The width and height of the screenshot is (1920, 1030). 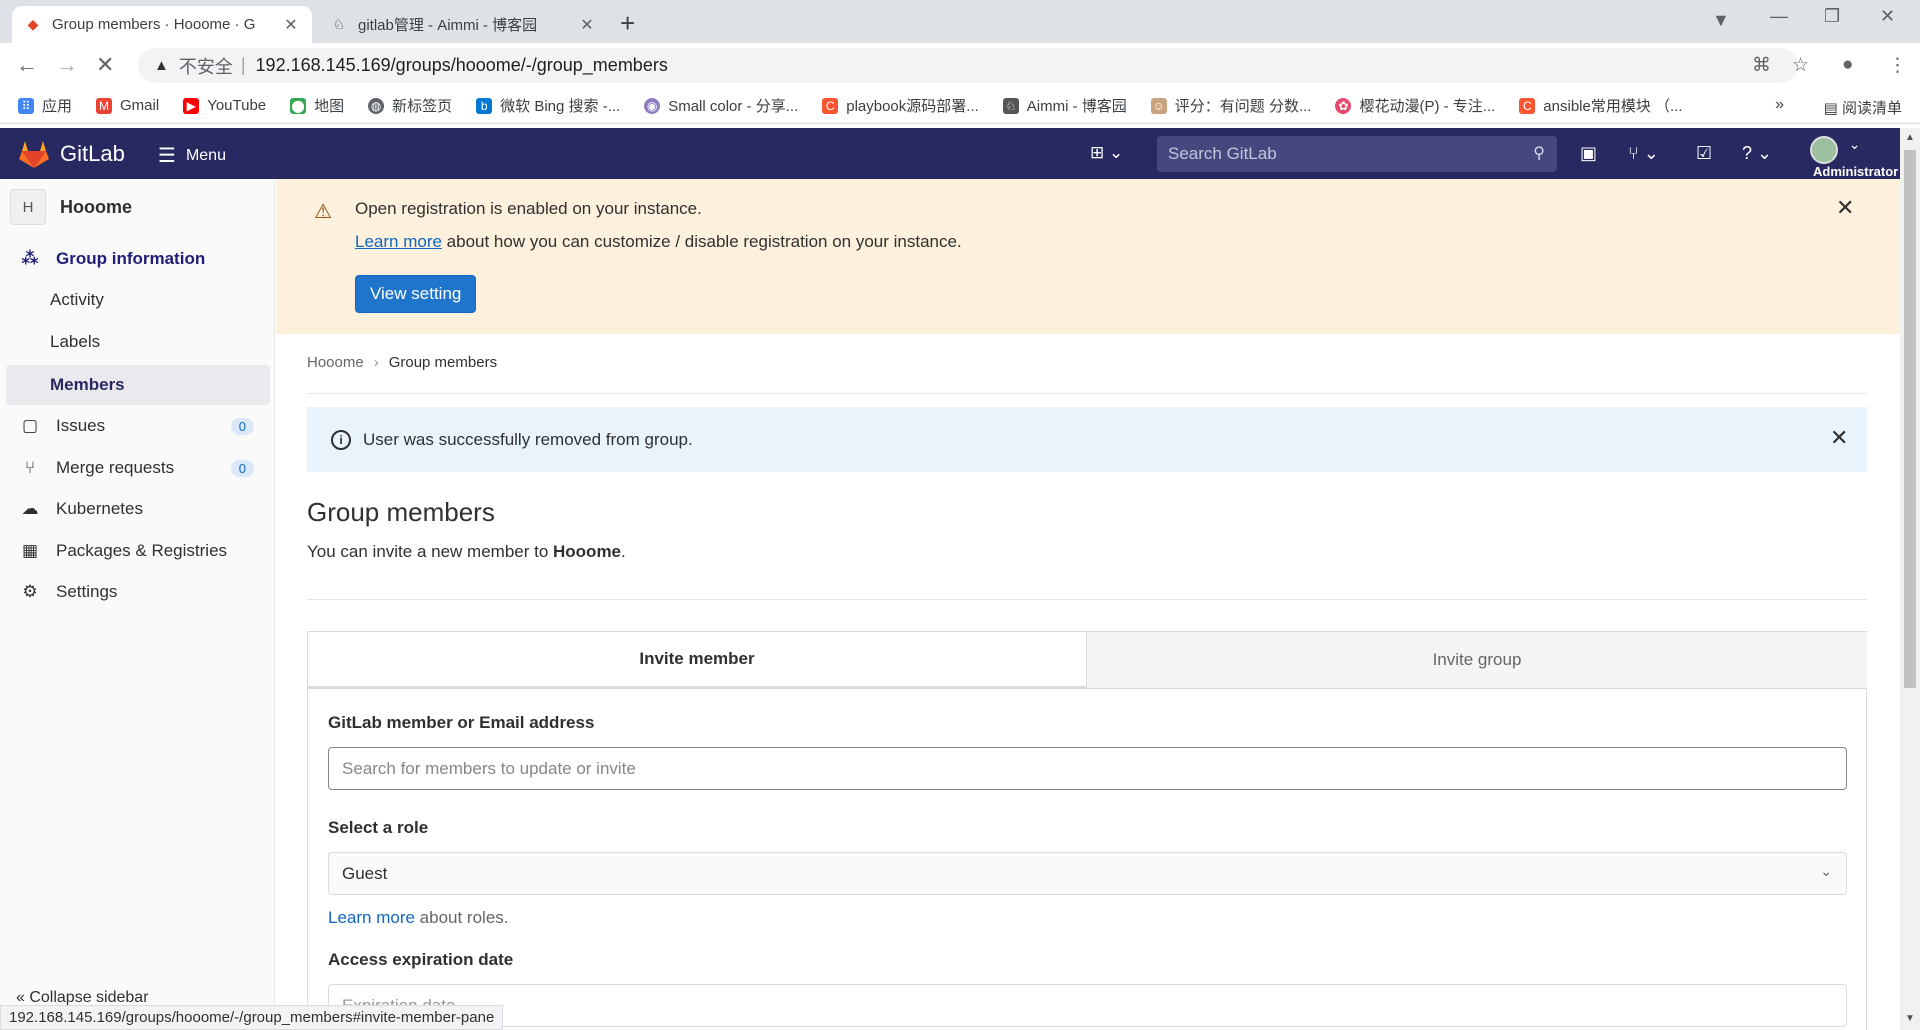 What do you see at coordinates (104, 105) in the screenshot?
I see `gmail-icon: M` at bounding box center [104, 105].